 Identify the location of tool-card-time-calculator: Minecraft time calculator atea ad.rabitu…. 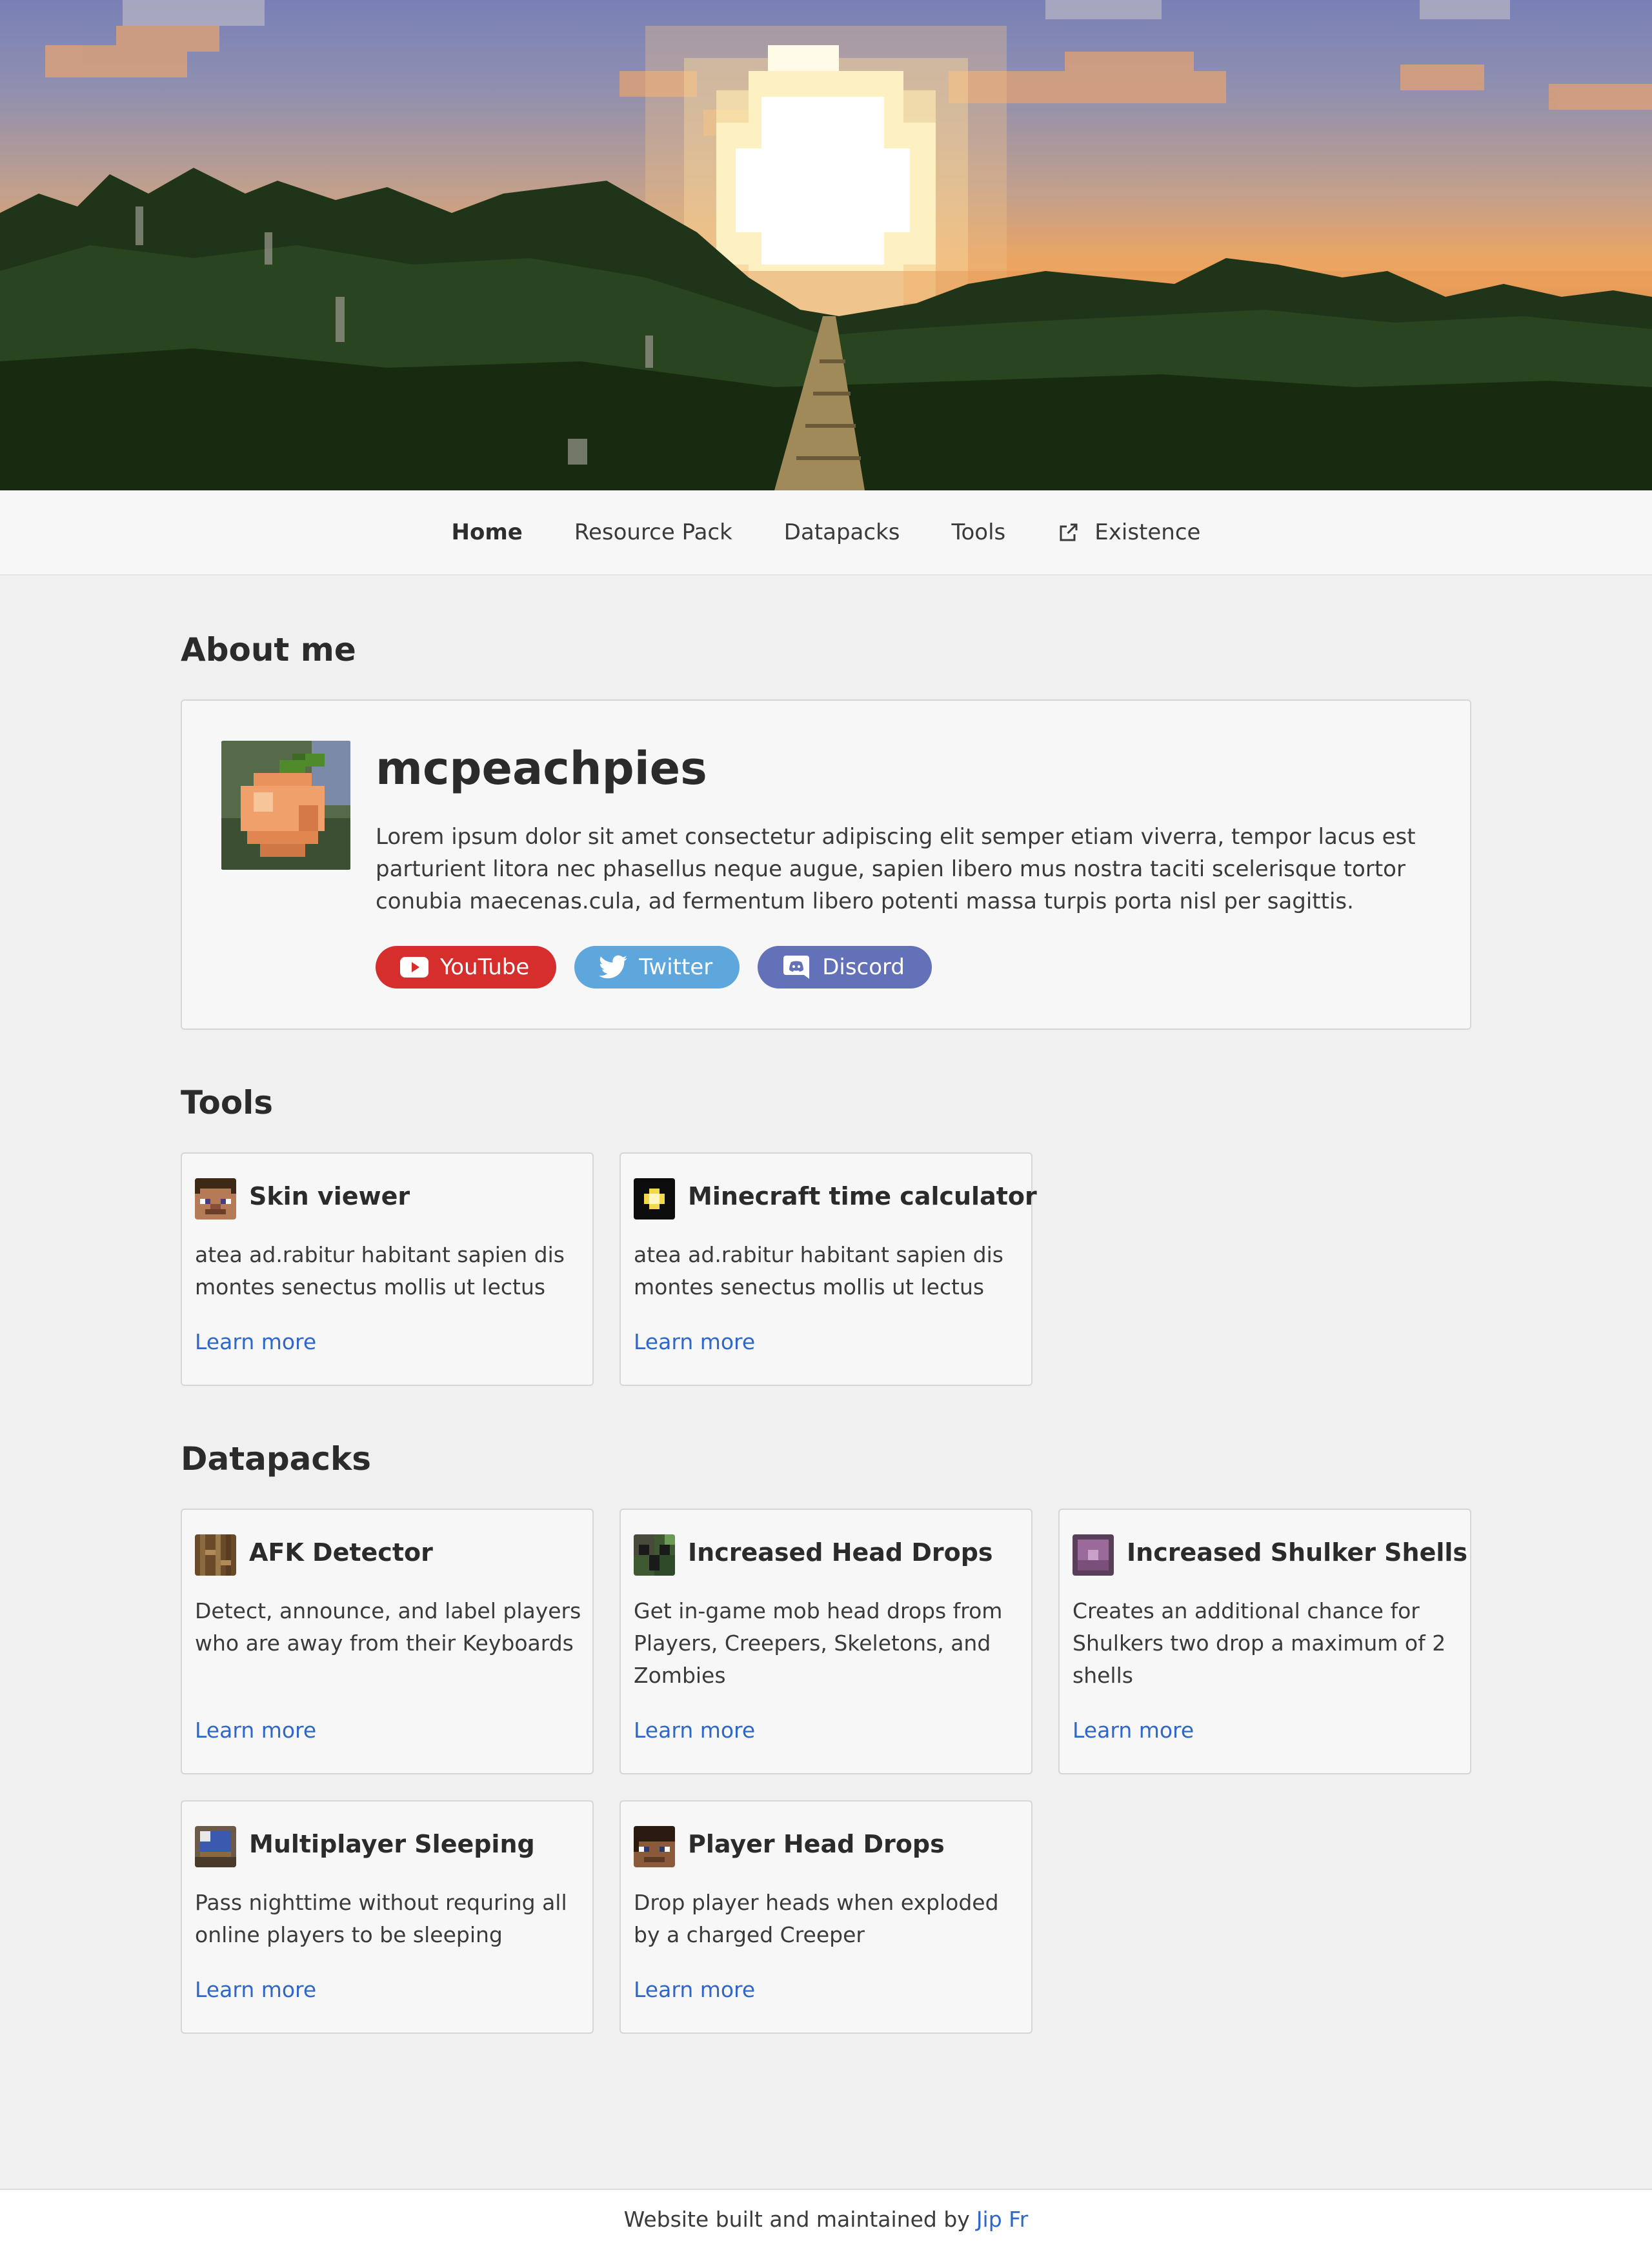
(828, 1269).